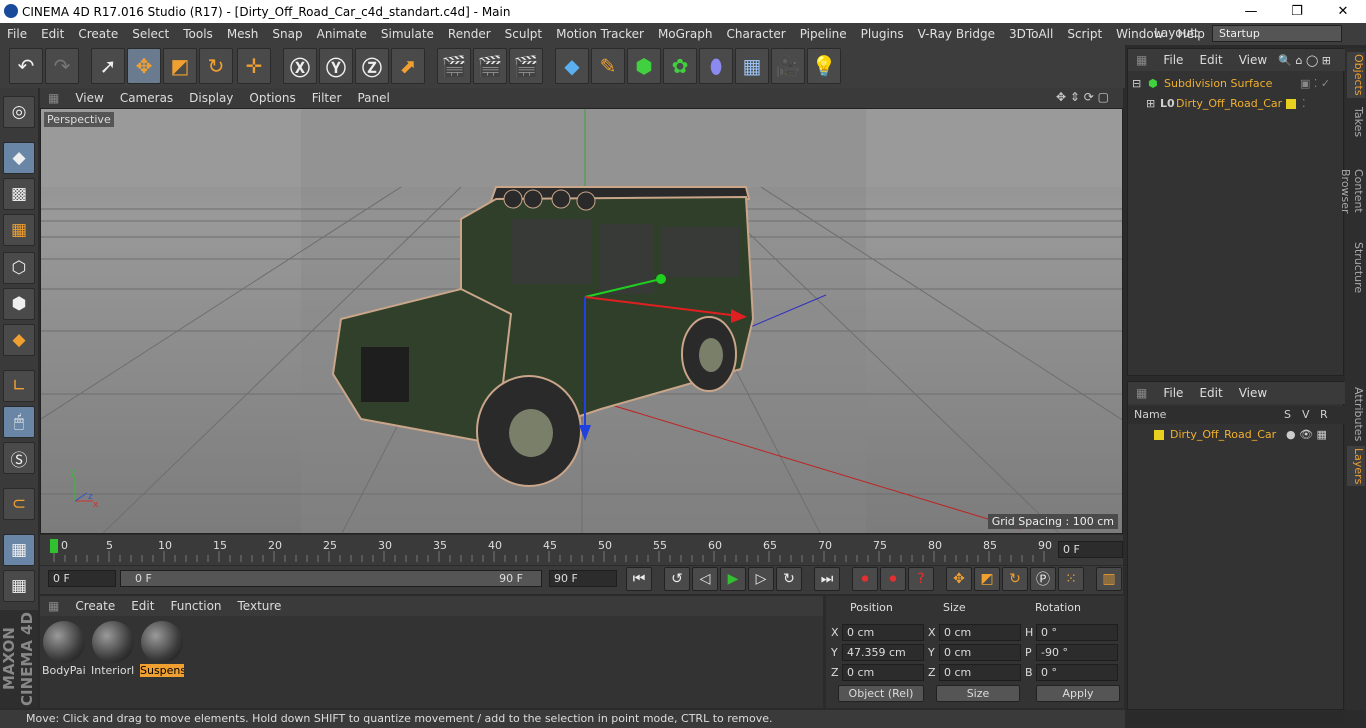 The height and width of the screenshot is (728, 1366). I want to click on next-frame-icon: ▷, so click(761, 579).